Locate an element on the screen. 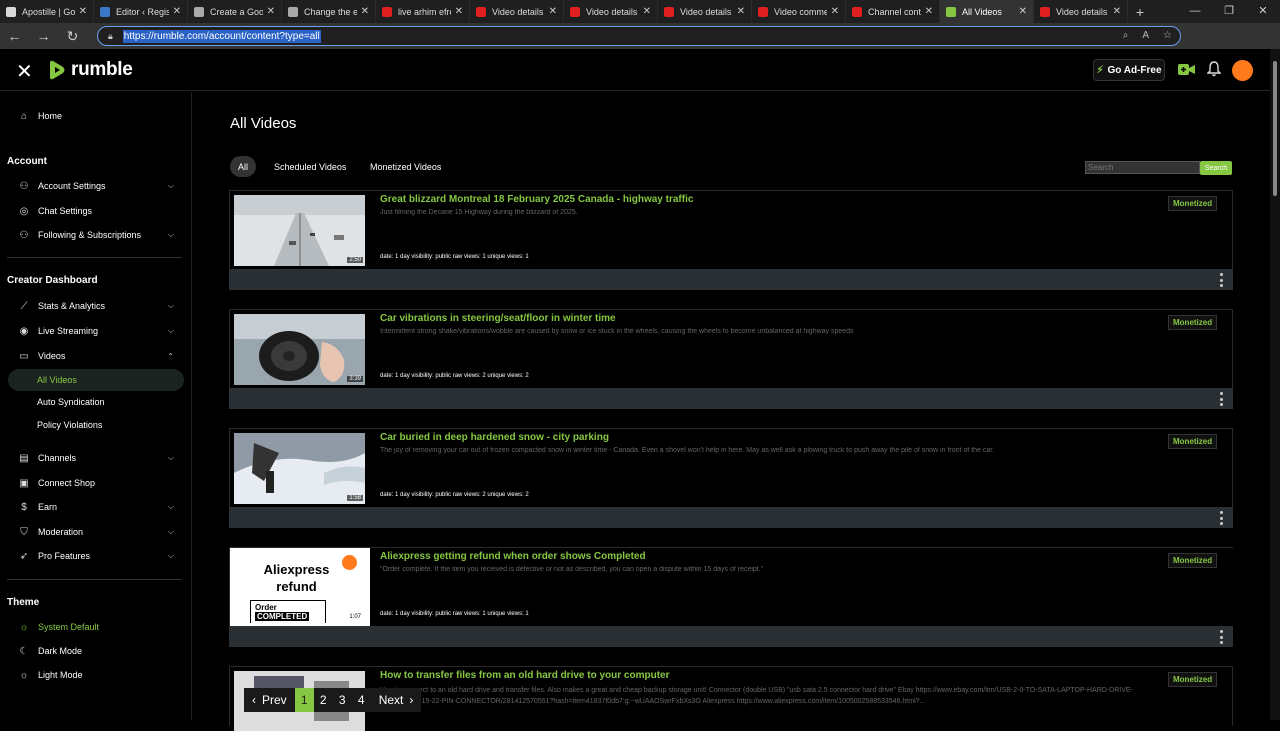 This screenshot has width=1280, height=731. prev-page-button: ‹ Prev is located at coordinates (269, 700).